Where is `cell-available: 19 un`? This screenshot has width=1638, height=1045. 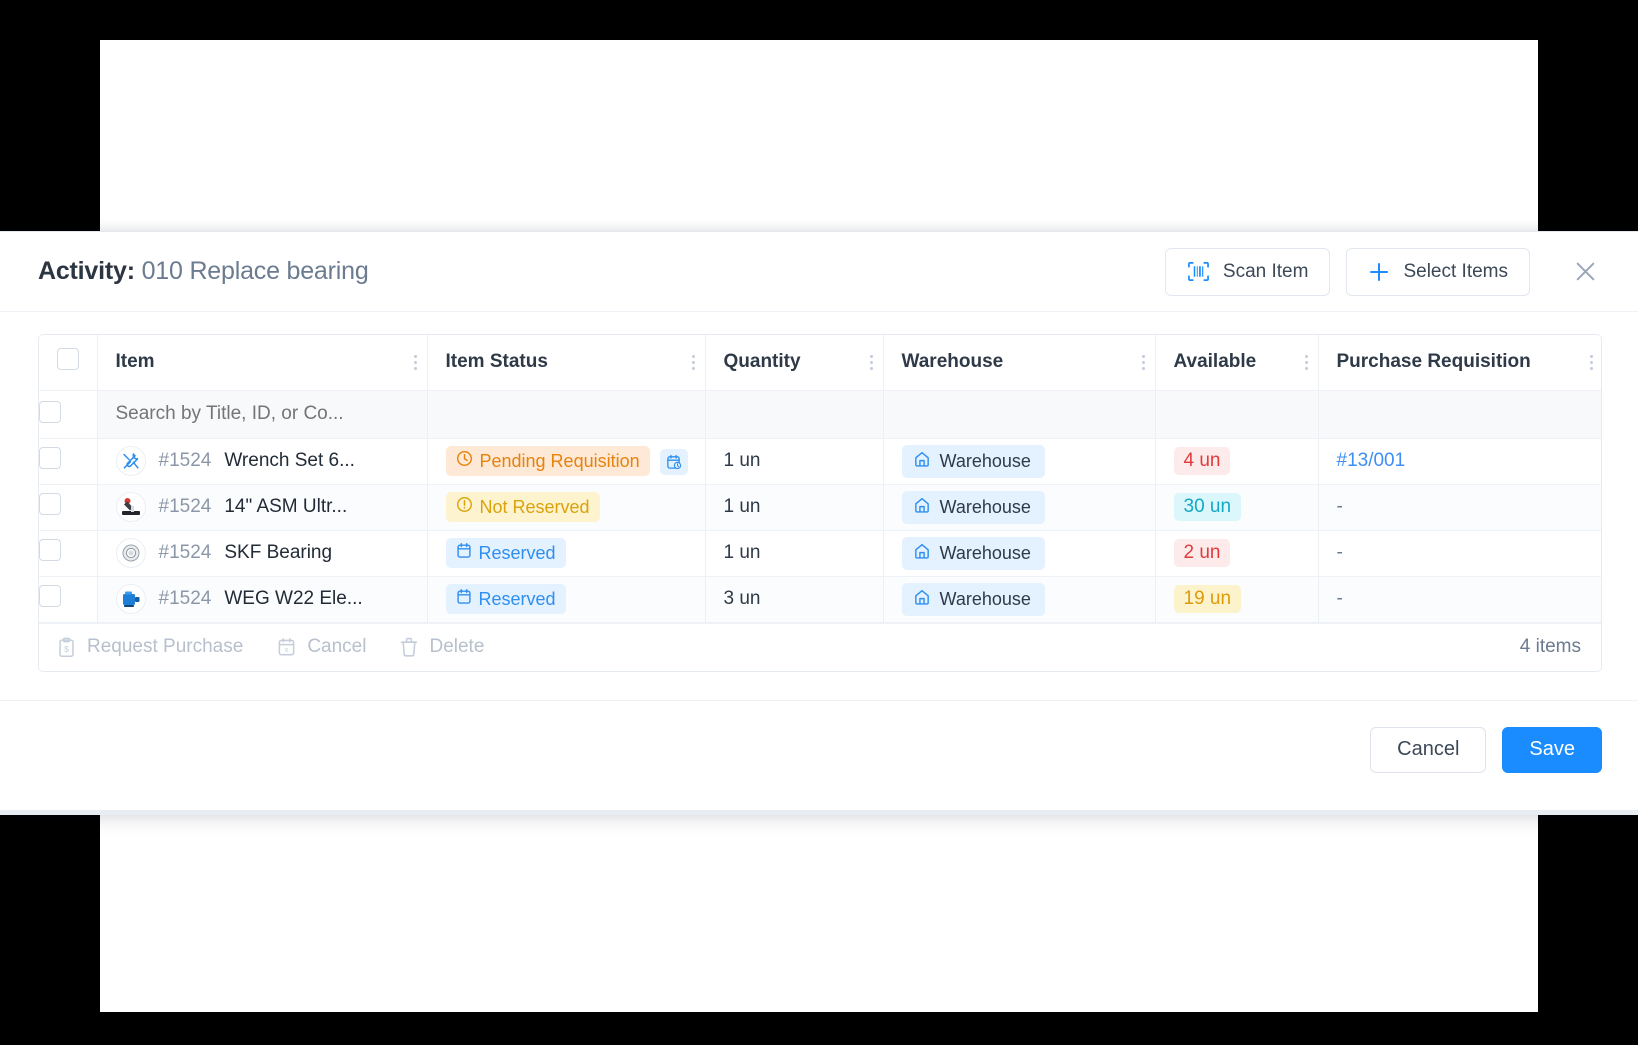 cell-available: 19 un is located at coordinates (1237, 599).